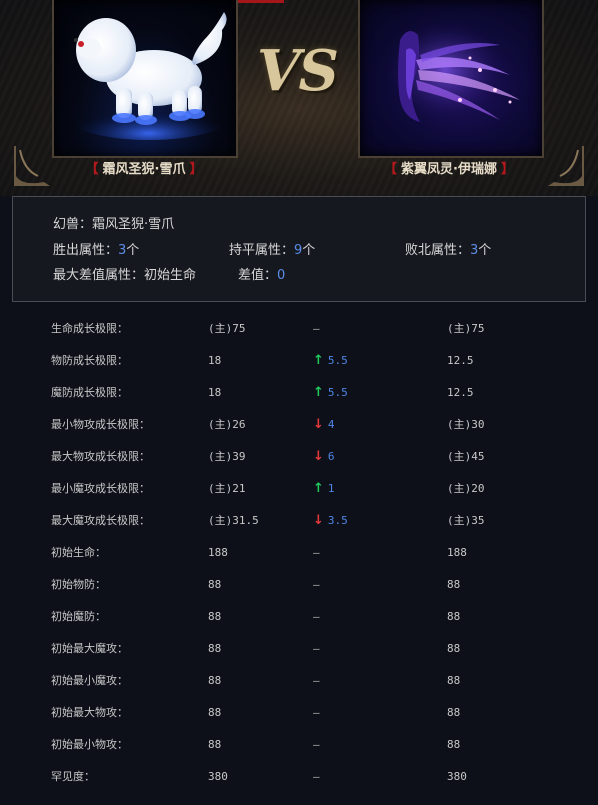  I want to click on summary-tie-line: 持平属性：9个, so click(272, 248).